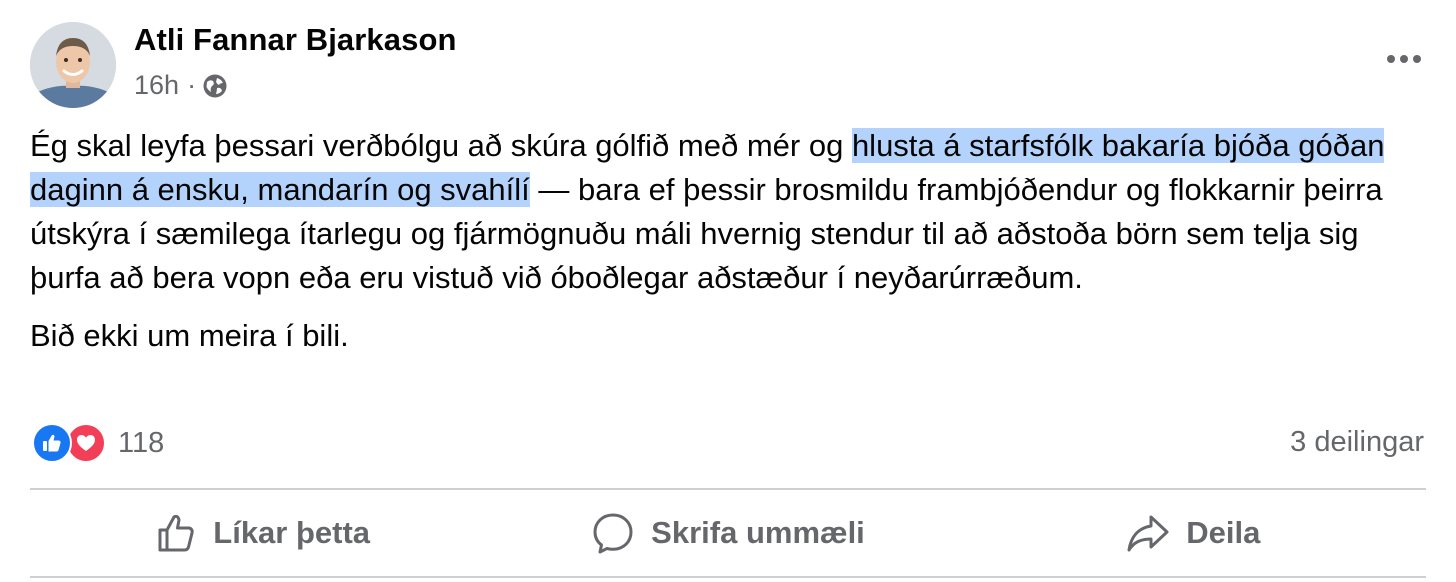 This screenshot has height=582, width=1456. What do you see at coordinates (1223, 532) in the screenshot?
I see `share-label: Deila` at bounding box center [1223, 532].